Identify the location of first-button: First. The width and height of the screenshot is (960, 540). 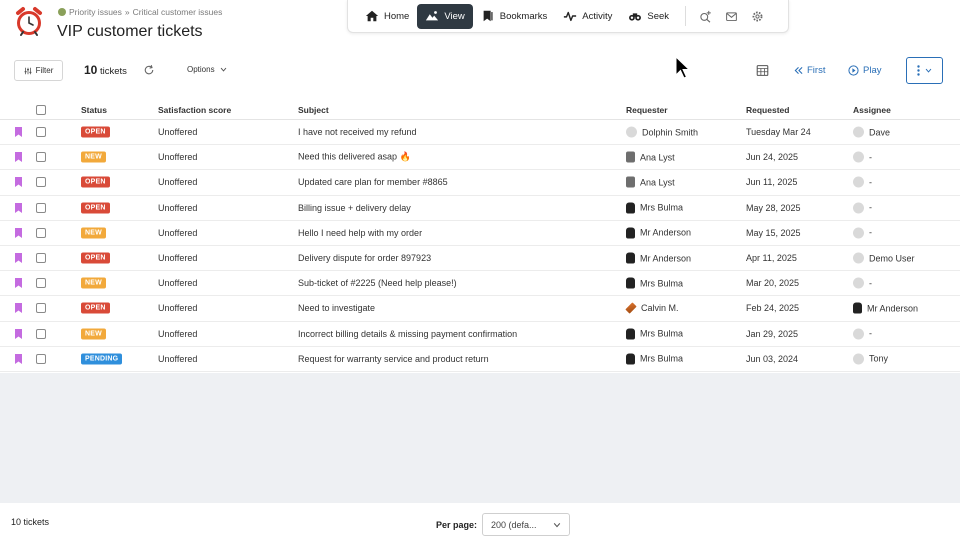
(809, 70).